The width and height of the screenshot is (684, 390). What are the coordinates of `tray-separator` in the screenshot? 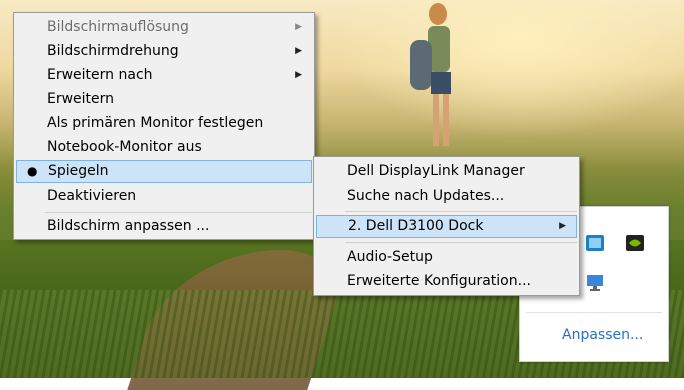 It's located at (594, 312).